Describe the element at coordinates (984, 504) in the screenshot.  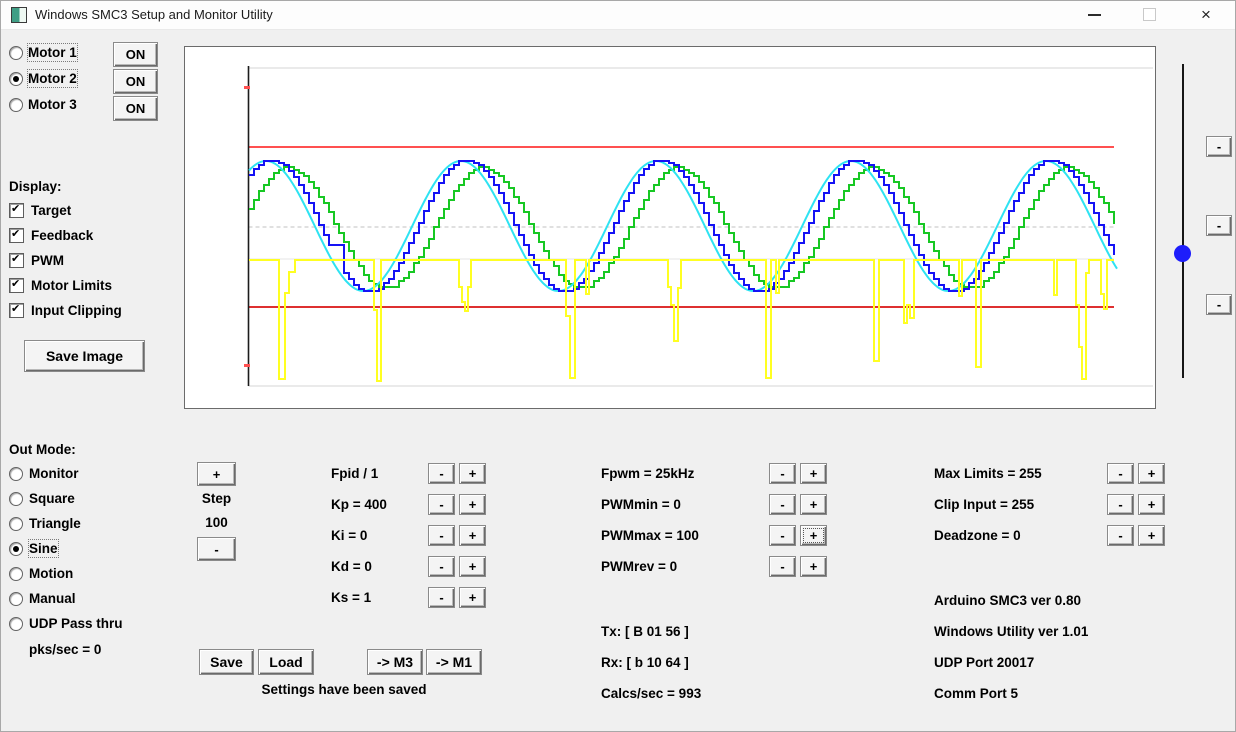
I see `clip-input-value: Clip Input = 255` at that location.